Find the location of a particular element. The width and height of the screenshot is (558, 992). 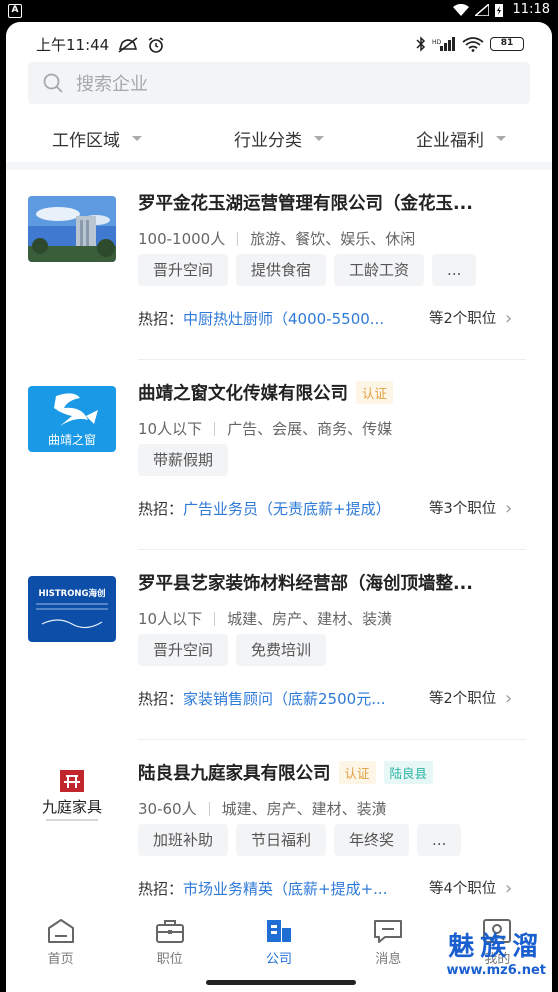

benefit-tag: 加班补助 is located at coordinates (183, 840).